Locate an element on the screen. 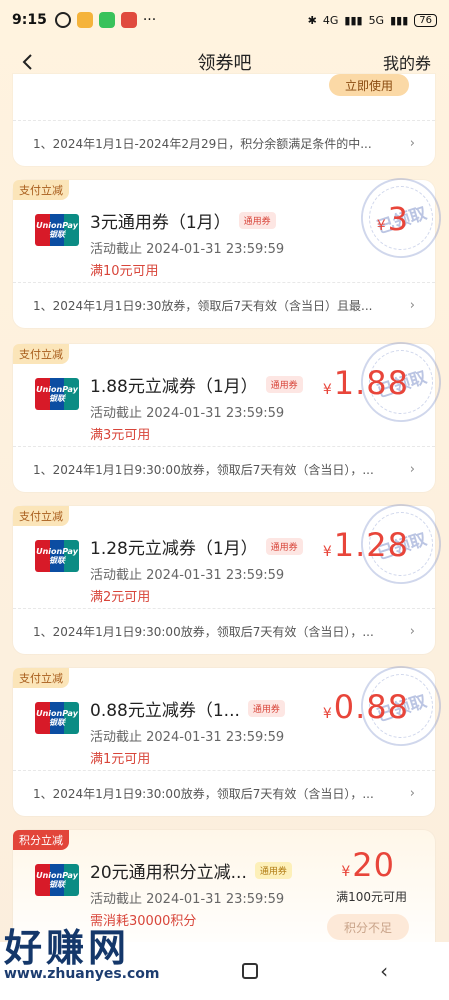 This screenshot has width=449, height=1000. coupon-amount: ¥ 3 is located at coordinates (393, 219).